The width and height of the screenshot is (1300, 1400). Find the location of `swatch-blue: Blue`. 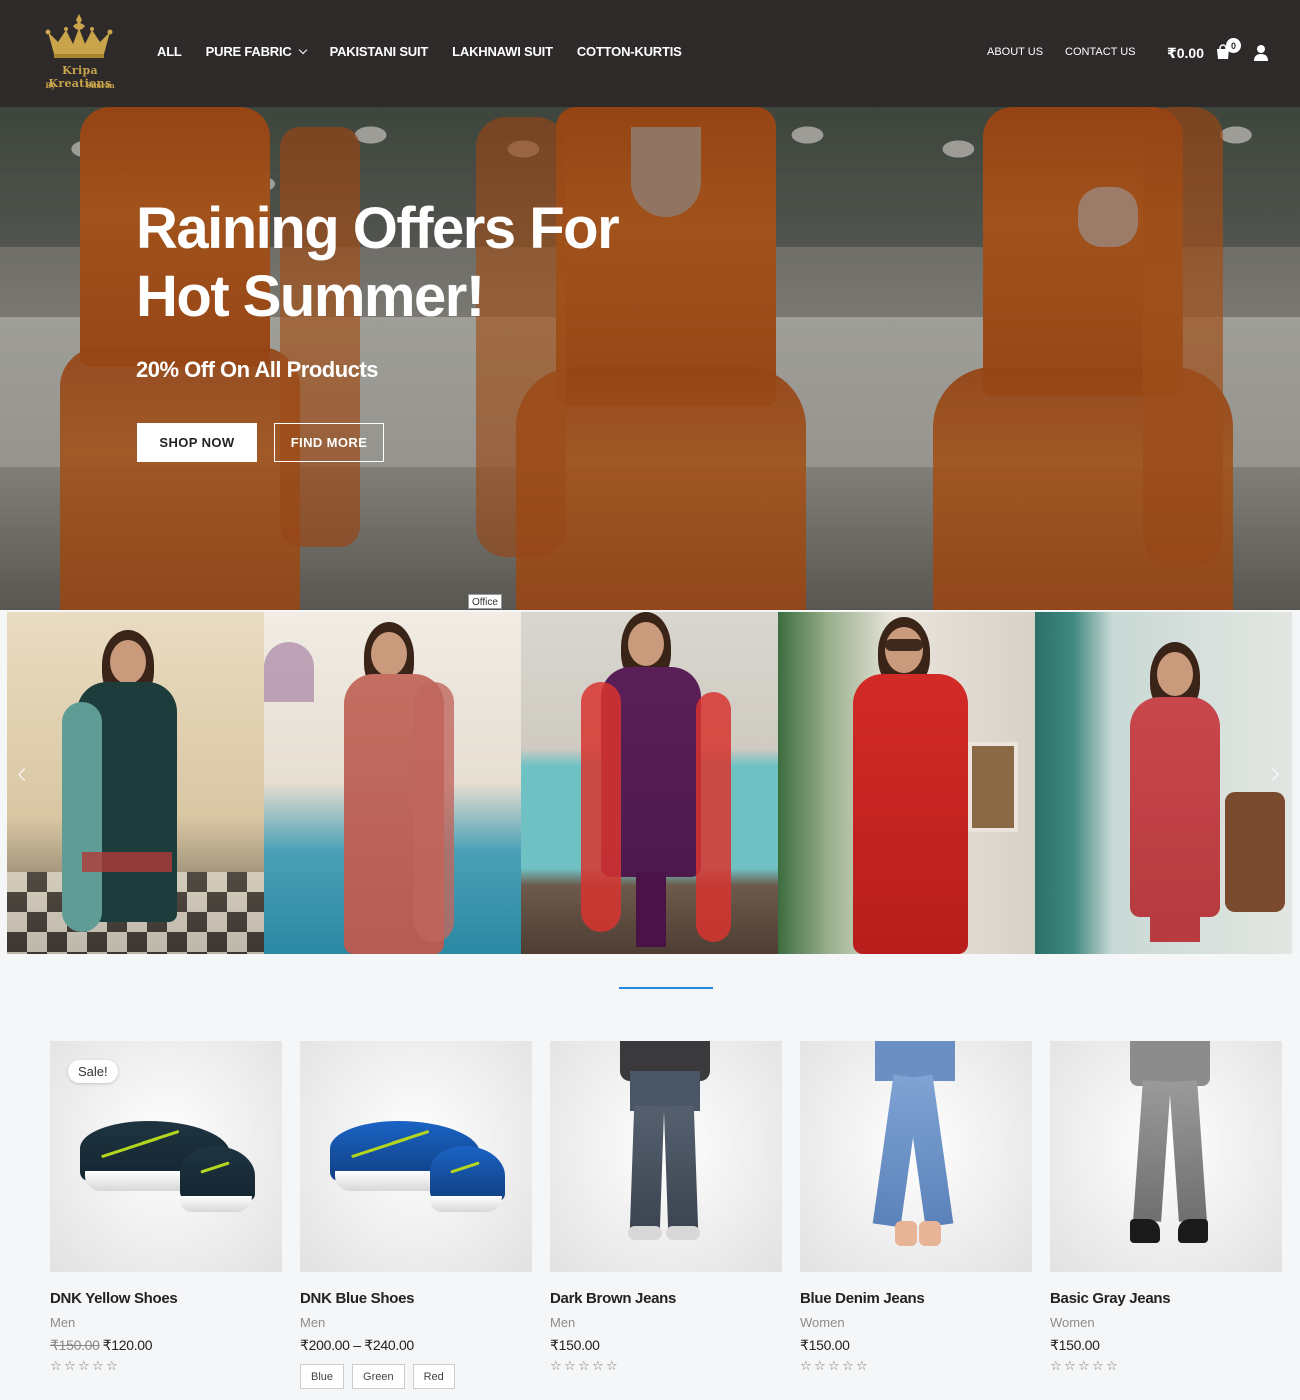

swatch-blue: Blue is located at coordinates (322, 1376).